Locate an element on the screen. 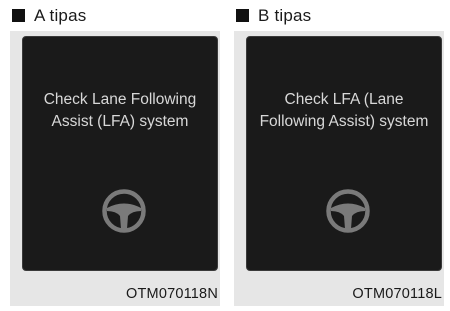 Image resolution: width=450 pixels, height=311 pixels. figure-code: OTM070118L is located at coordinates (397, 294).